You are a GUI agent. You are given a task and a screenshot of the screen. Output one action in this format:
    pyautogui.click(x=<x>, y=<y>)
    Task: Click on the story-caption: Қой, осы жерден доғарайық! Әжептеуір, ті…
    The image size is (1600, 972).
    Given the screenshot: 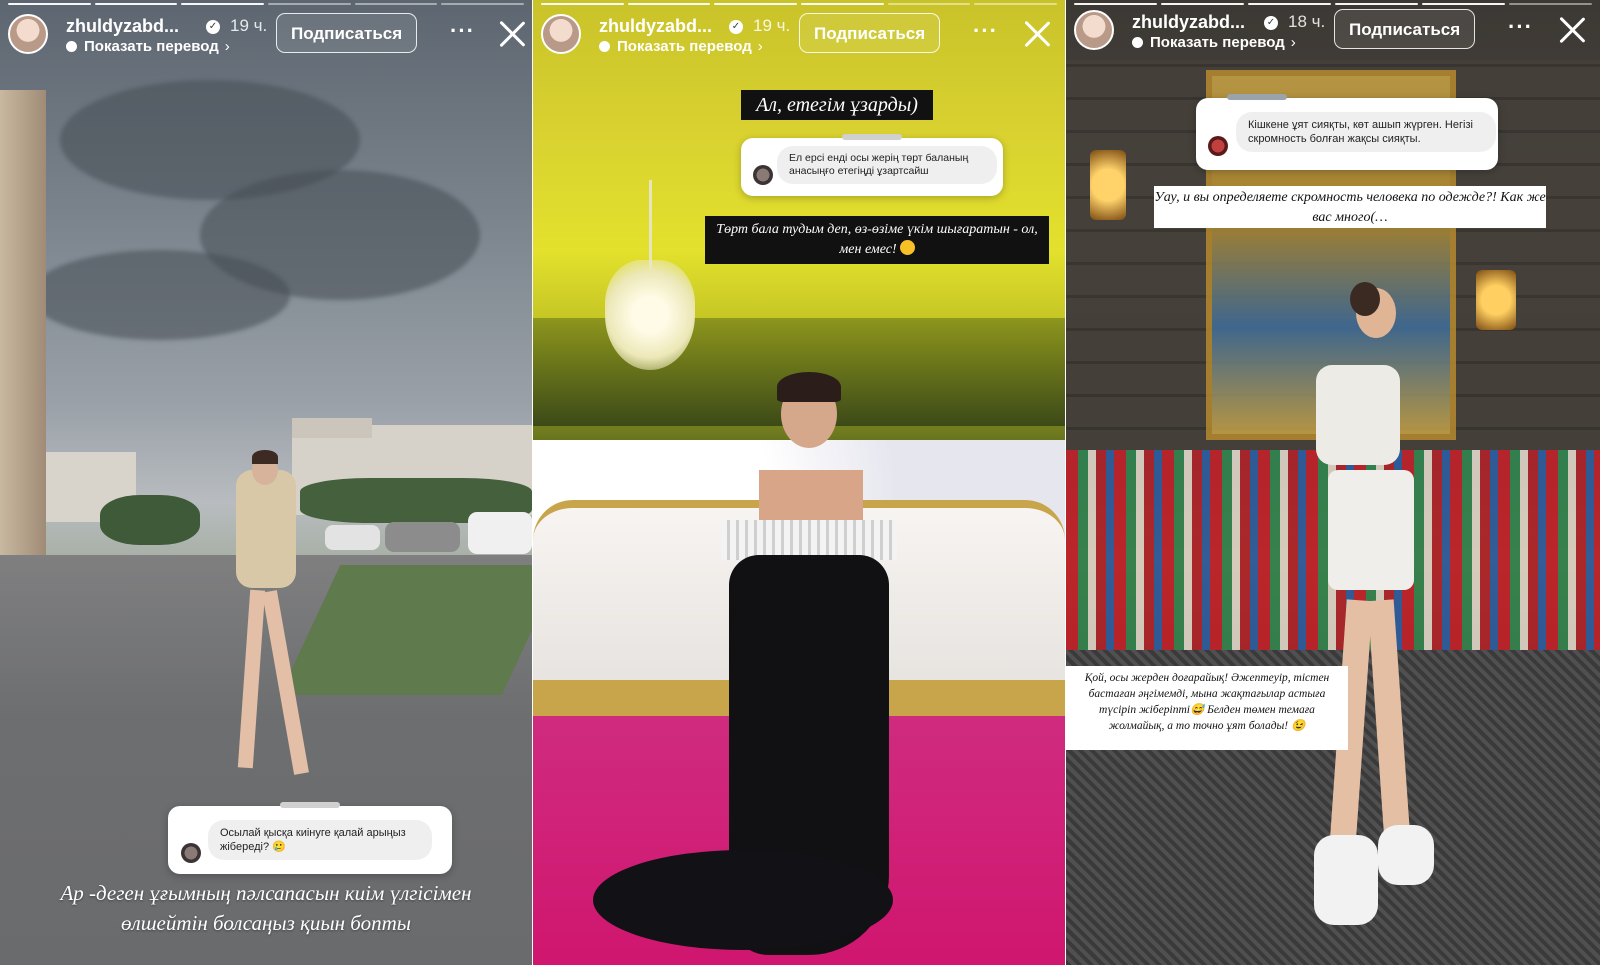 What is the action you would take?
    pyautogui.click(x=1207, y=708)
    